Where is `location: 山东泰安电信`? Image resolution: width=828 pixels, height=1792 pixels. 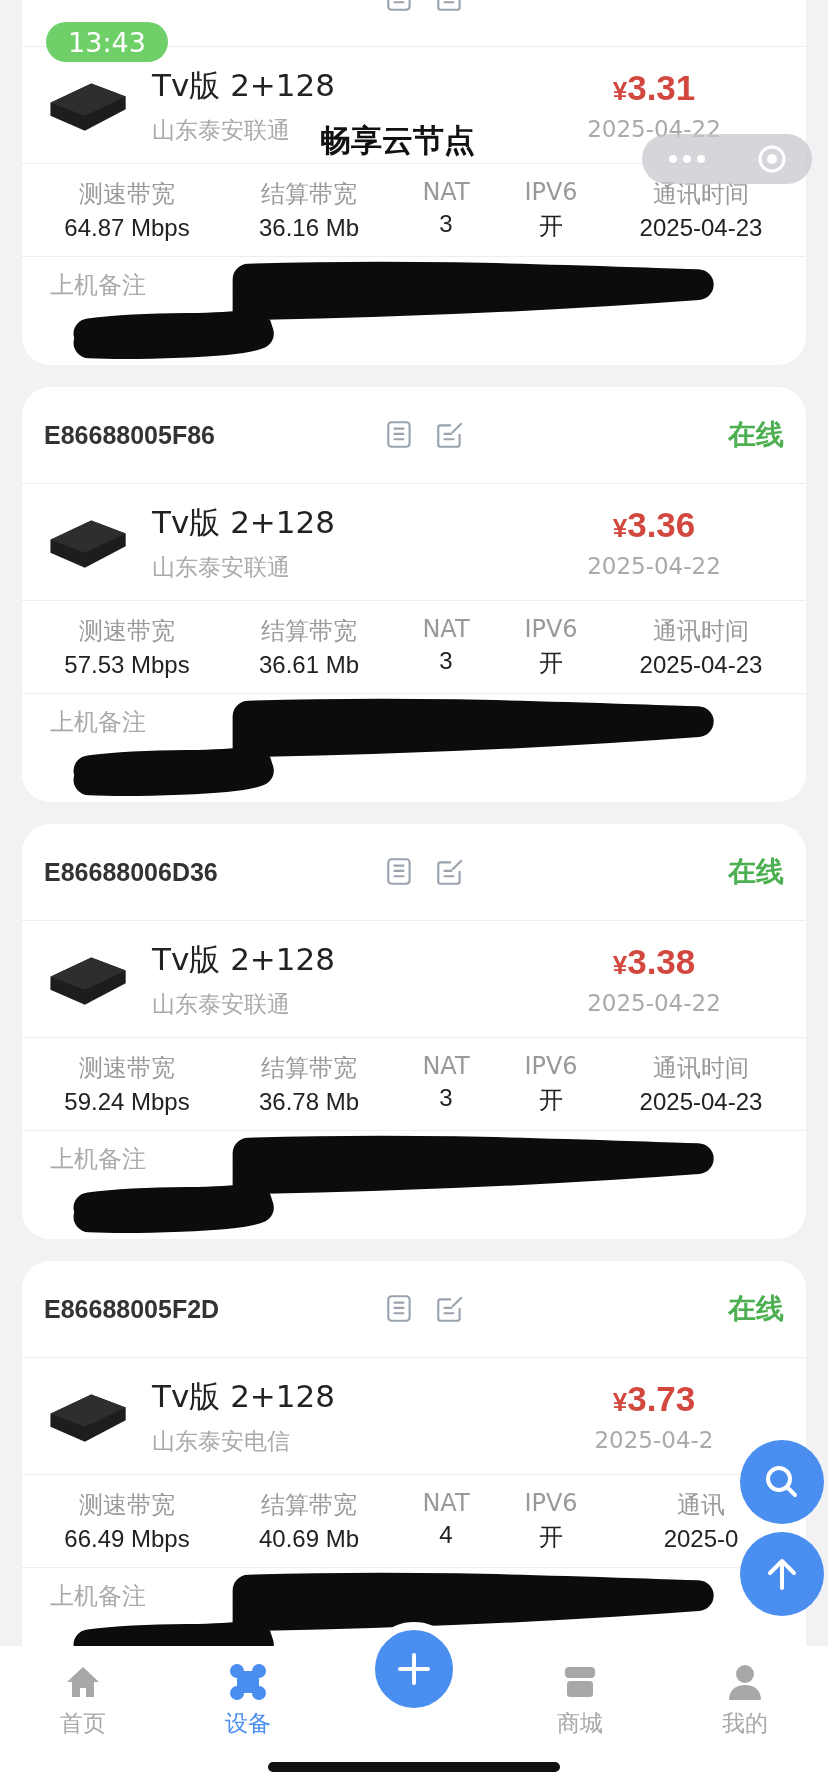
location: 山东泰安电信 is located at coordinates (221, 1441).